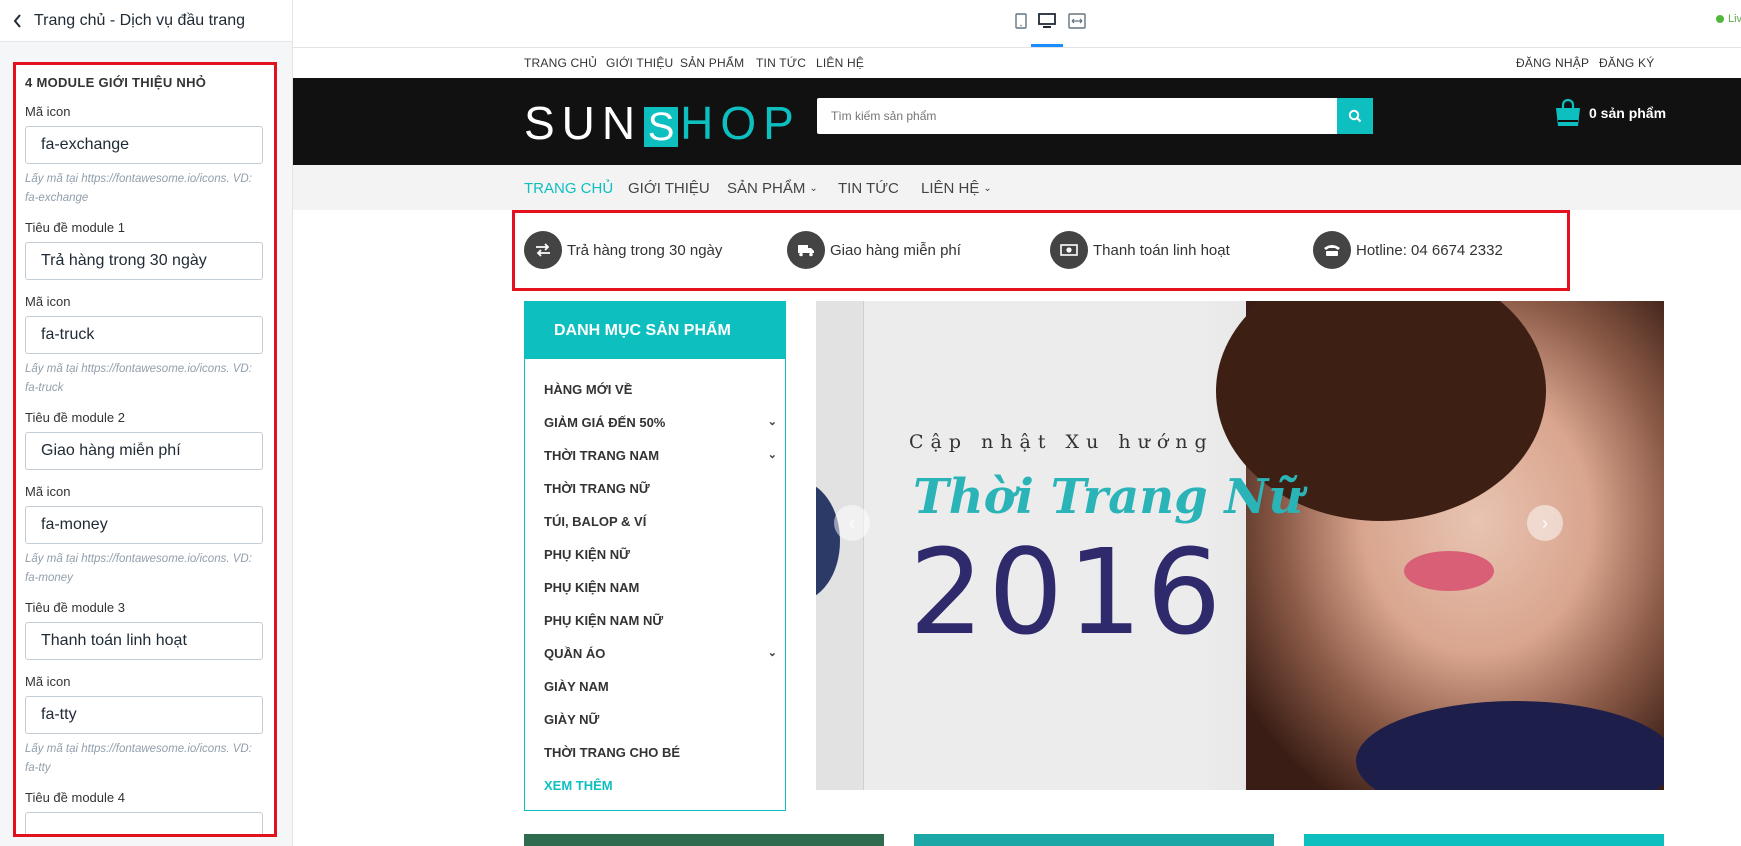  Describe the element at coordinates (950, 188) in the screenshot. I see `mainnav-label: LIÊN HỆ` at that location.